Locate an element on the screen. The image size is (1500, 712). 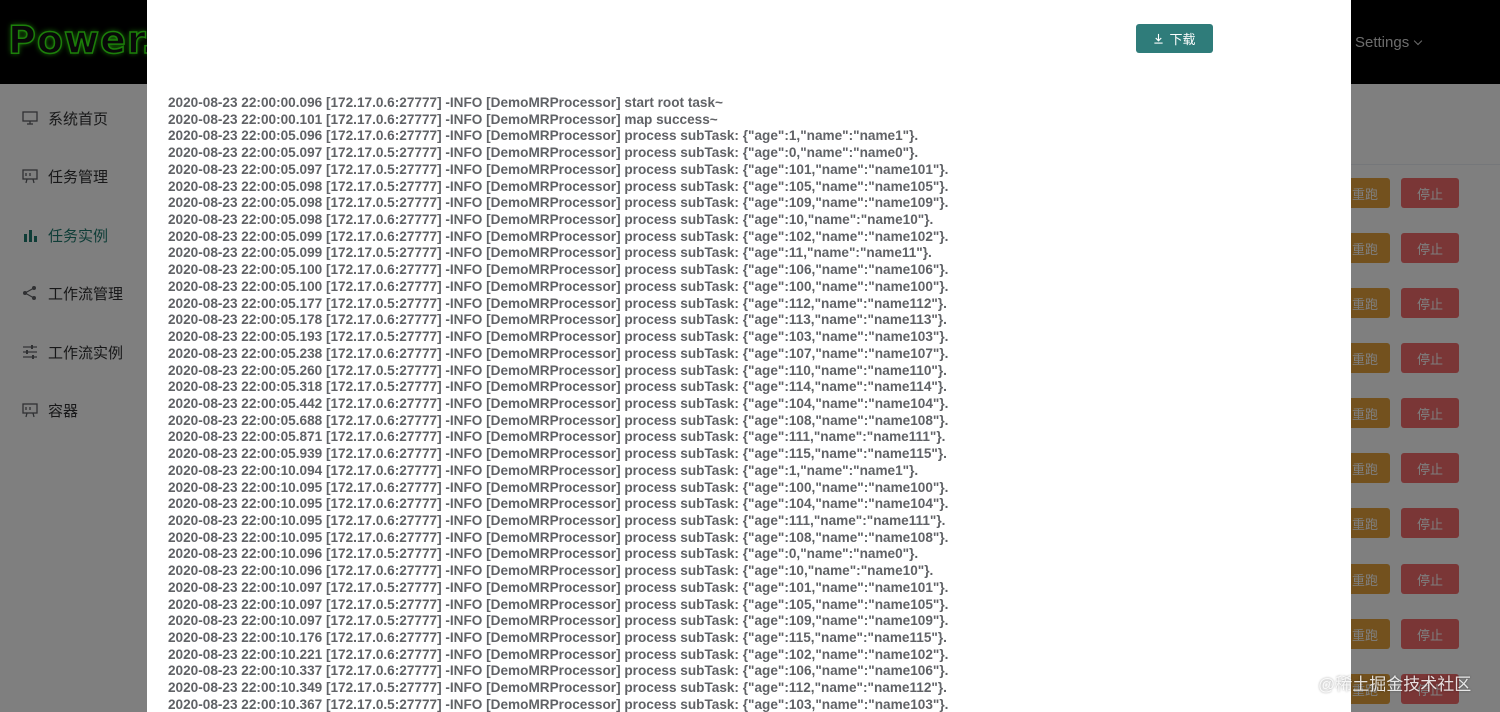
download-button: 下载 is located at coordinates (1174, 38).